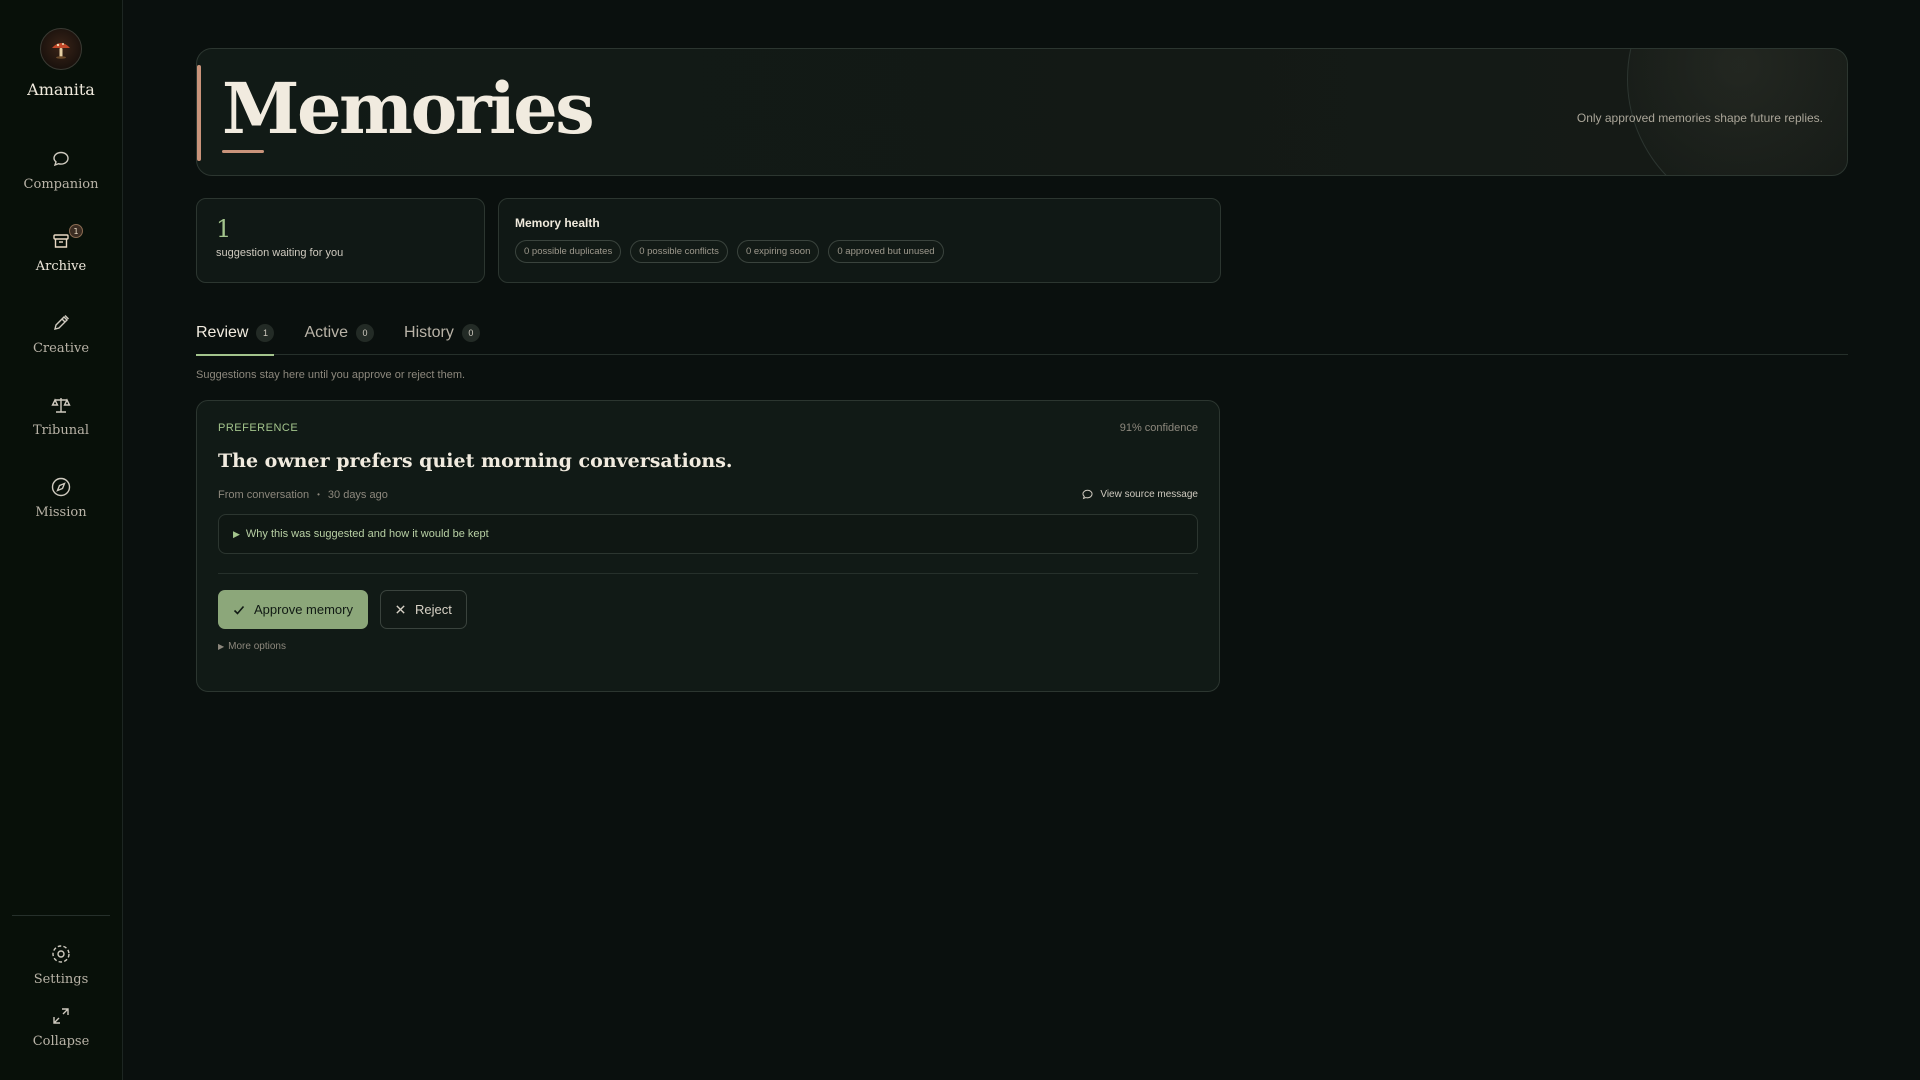 The image size is (1920, 1080). What do you see at coordinates (224, 229) in the screenshot?
I see `suggestion-count: 1` at bounding box center [224, 229].